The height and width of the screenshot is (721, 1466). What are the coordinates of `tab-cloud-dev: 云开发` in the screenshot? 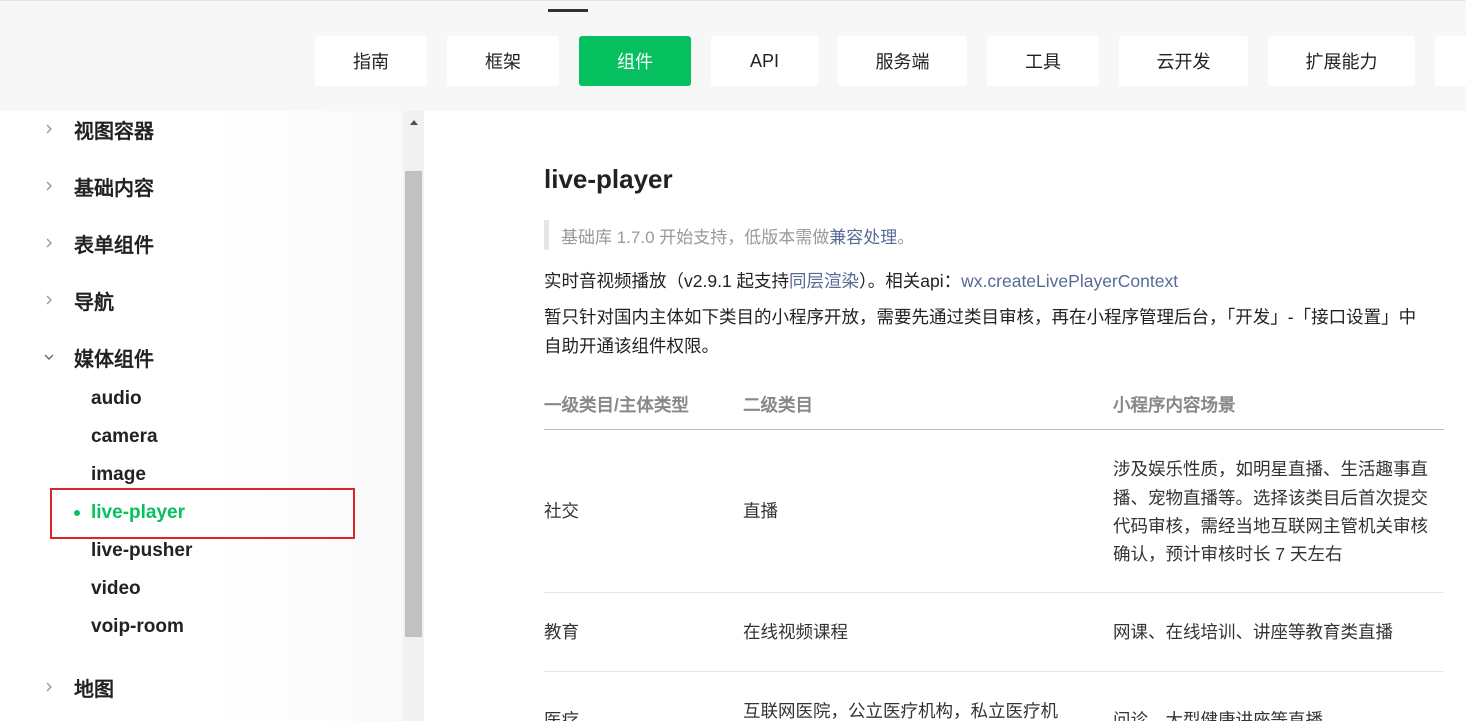 It's located at (1183, 61).